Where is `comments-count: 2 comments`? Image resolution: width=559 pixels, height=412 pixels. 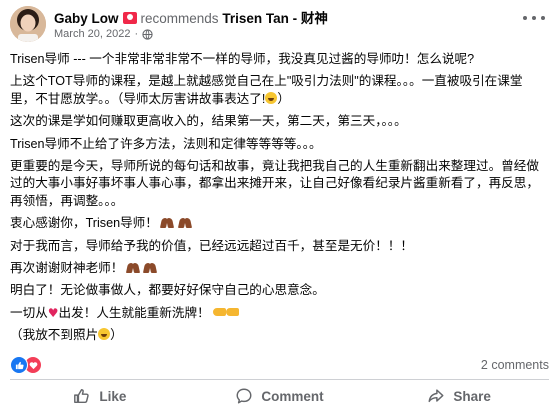
comments-count: 2 comments is located at coordinates (515, 365).